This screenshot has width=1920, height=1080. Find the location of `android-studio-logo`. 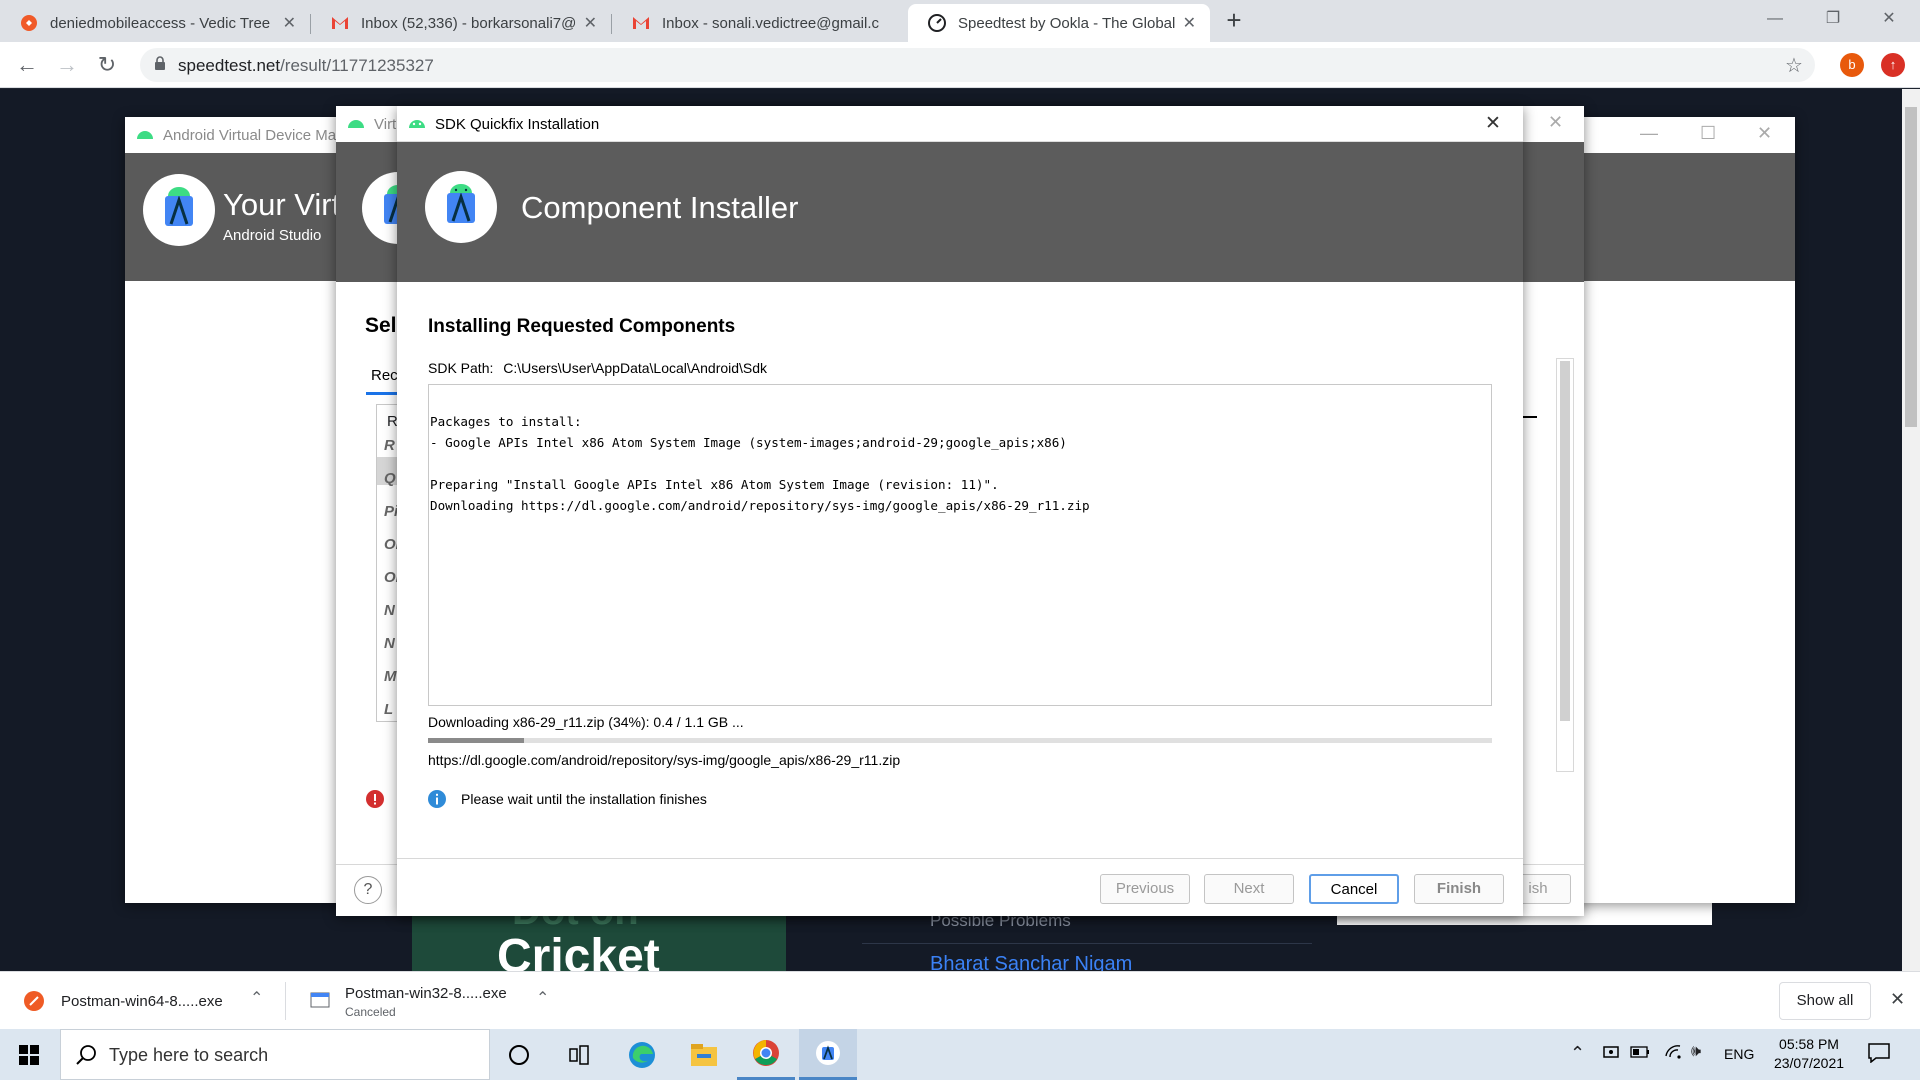

android-studio-logo is located at coordinates (461, 207).